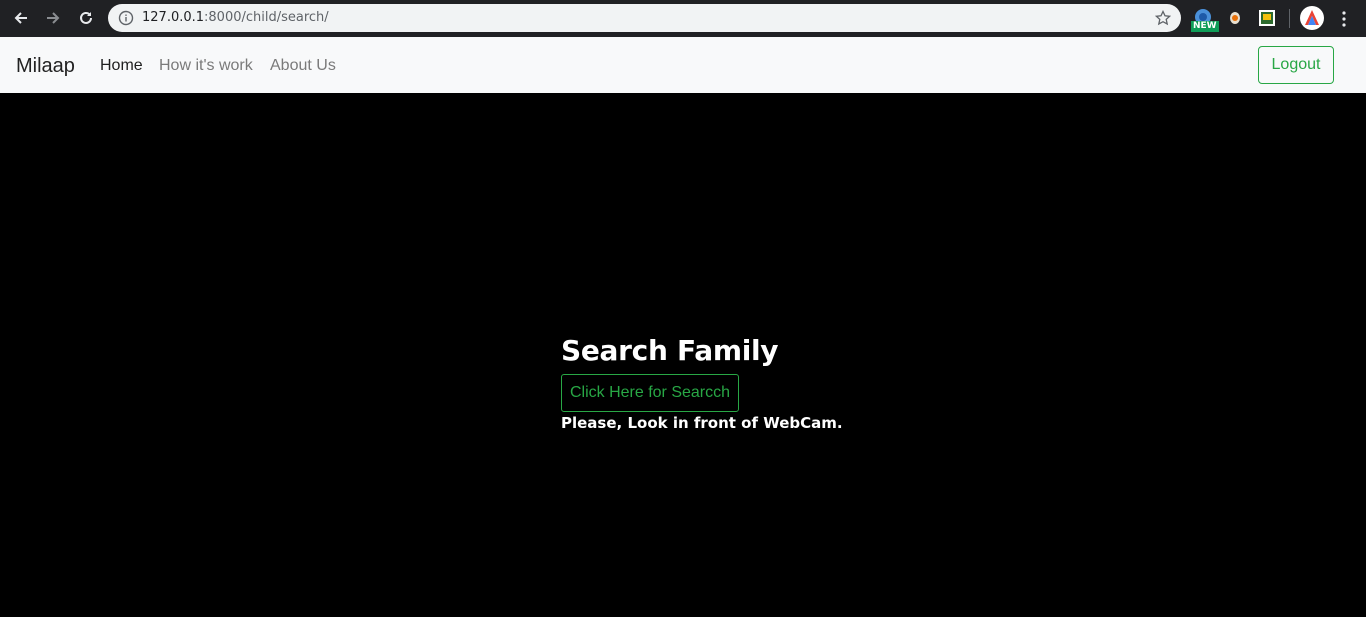 The image size is (1366, 617). What do you see at coordinates (702, 423) in the screenshot?
I see `webcam-hint: Please, Look in front of WebCam.` at bounding box center [702, 423].